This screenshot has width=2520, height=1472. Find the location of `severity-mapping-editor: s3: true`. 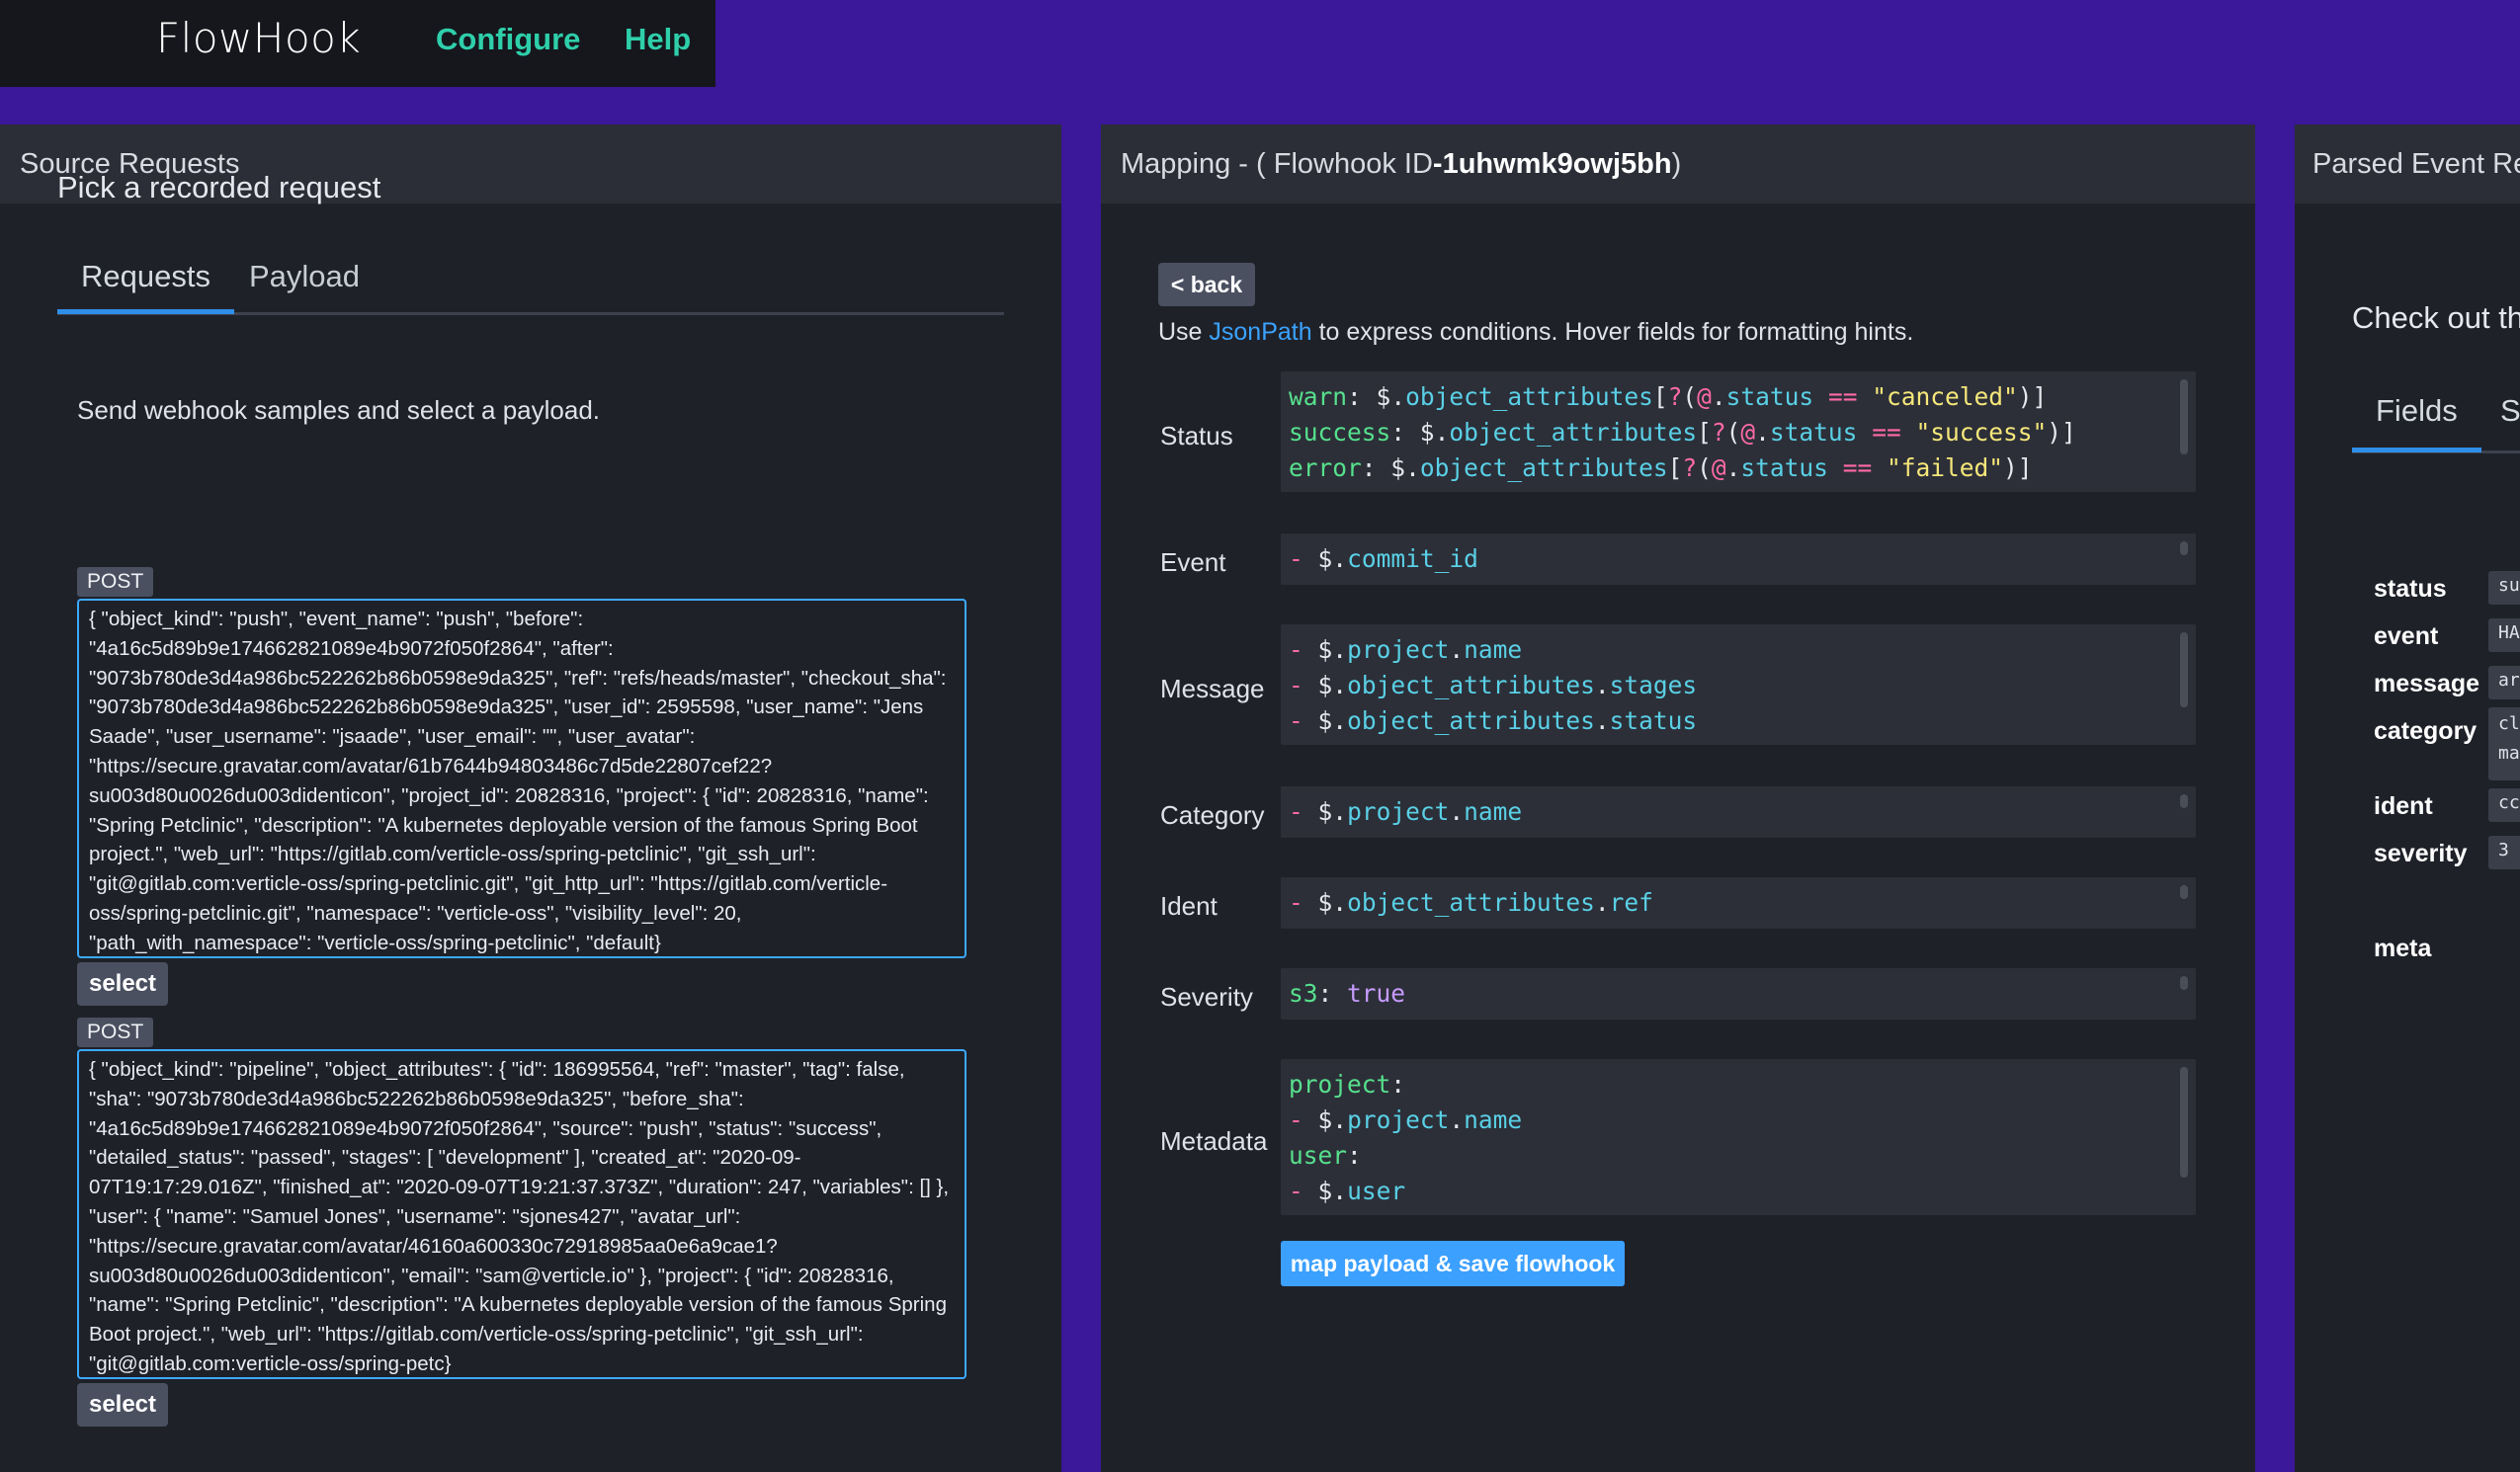

severity-mapping-editor: s3: true is located at coordinates (1738, 994).